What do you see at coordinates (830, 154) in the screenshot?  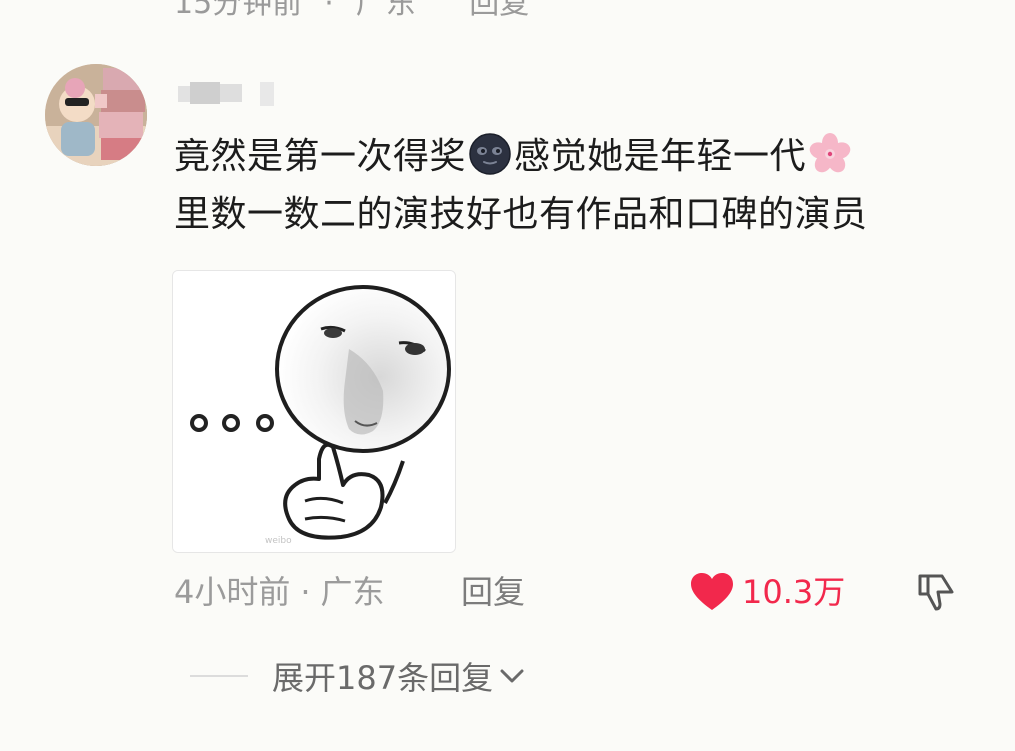 I see `cherry-blossom-icon` at bounding box center [830, 154].